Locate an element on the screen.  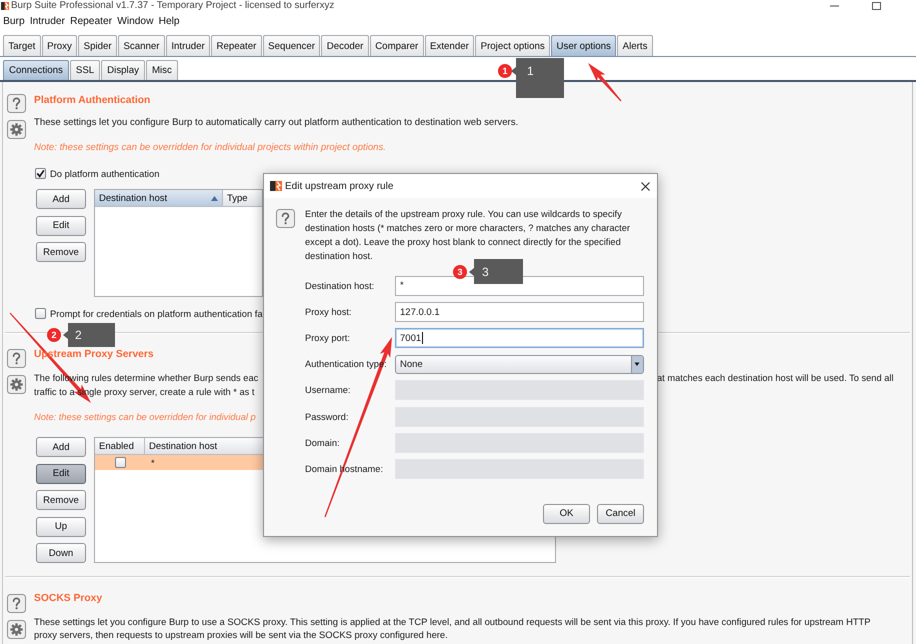
callout-label: 1 is located at coordinates (537, 78).